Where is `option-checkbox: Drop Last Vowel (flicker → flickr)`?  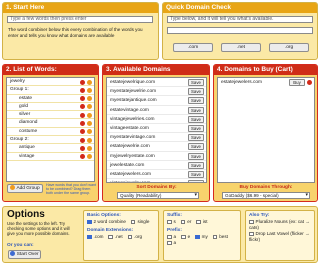
option-checkbox: Drop Last Vowel (flicker → flickr) is located at coordinates (280, 237).